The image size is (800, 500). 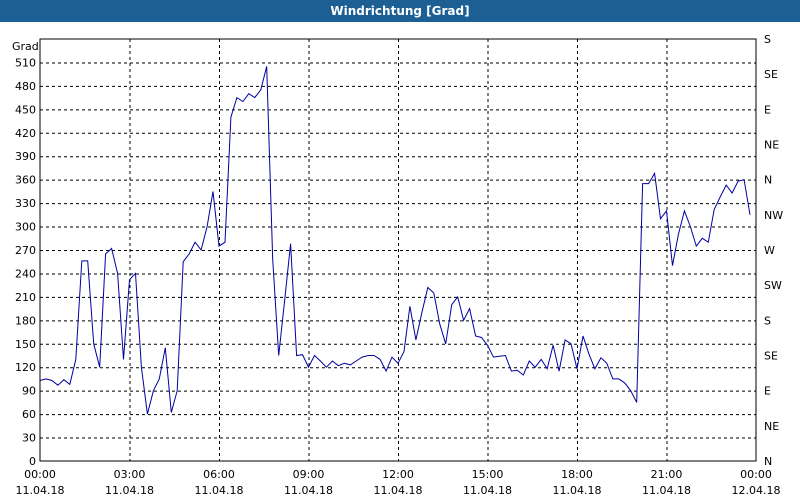 What do you see at coordinates (25, 46) in the screenshot?
I see `y-axis-label: Grad` at bounding box center [25, 46].